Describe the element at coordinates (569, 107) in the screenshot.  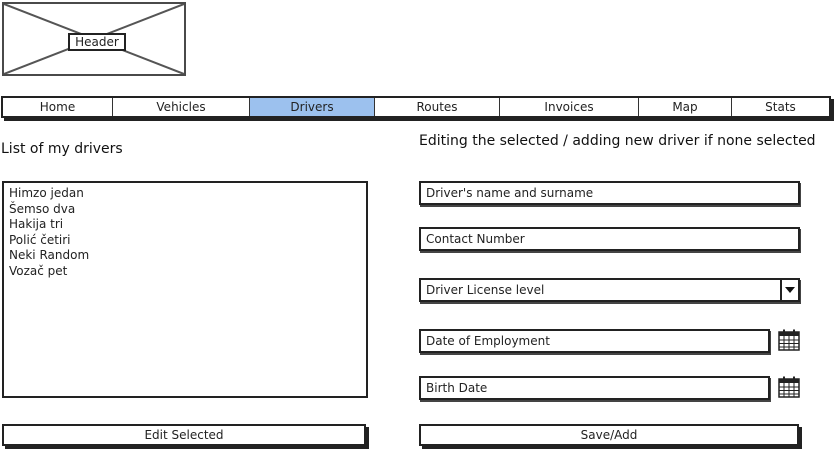
I see `nav-tab-invoices: Invoices` at that location.